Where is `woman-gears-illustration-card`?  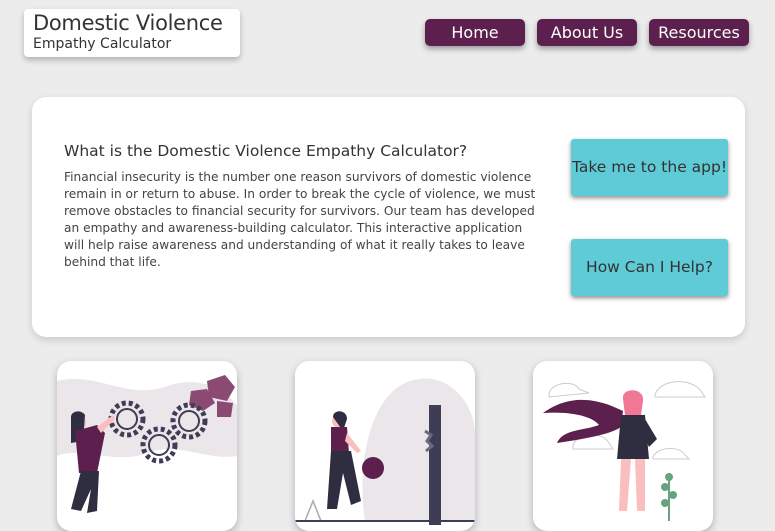
woman-gears-illustration-card is located at coordinates (147, 446).